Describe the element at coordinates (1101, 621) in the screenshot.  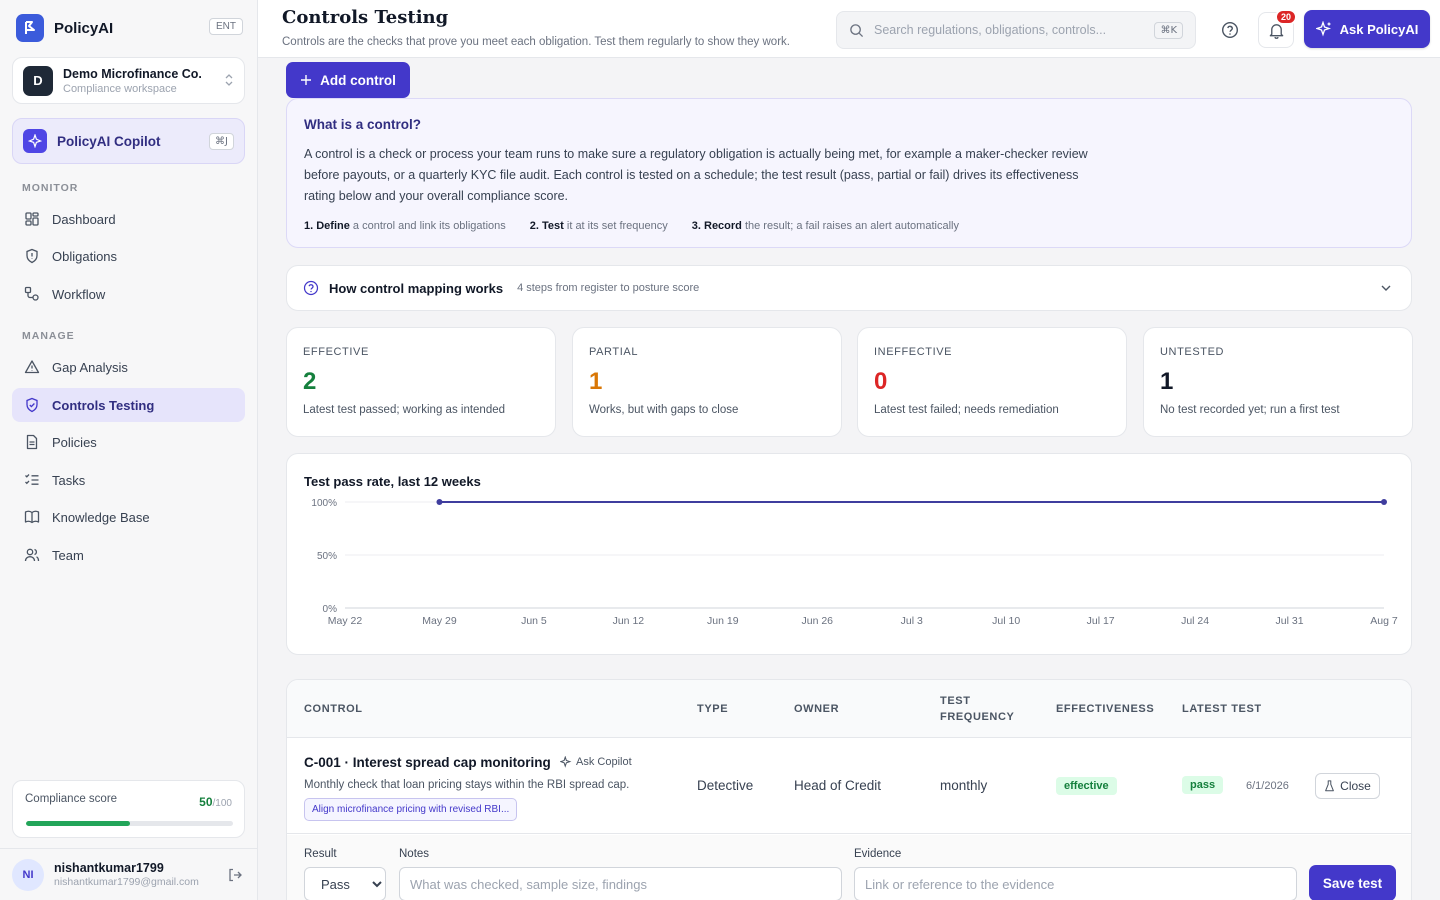
I see `x-tick-label: Jul 17` at that location.